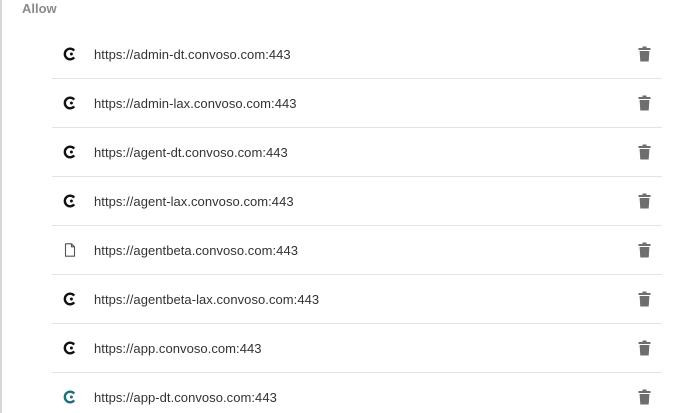 The image size is (681, 413). Describe the element at coordinates (195, 103) in the screenshot. I see `site-url: https://admin-lax.convoso.com:443` at that location.